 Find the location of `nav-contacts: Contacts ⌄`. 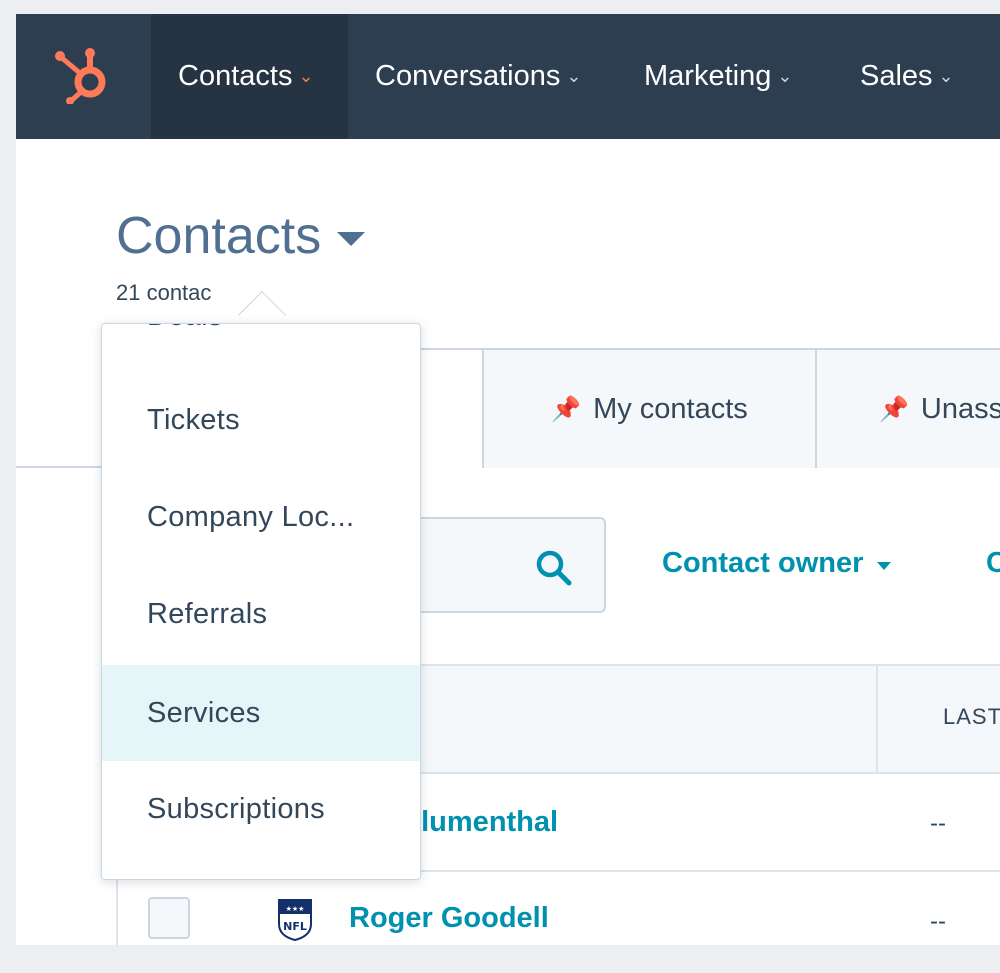

nav-contacts: Contacts ⌄ is located at coordinates (249, 76).